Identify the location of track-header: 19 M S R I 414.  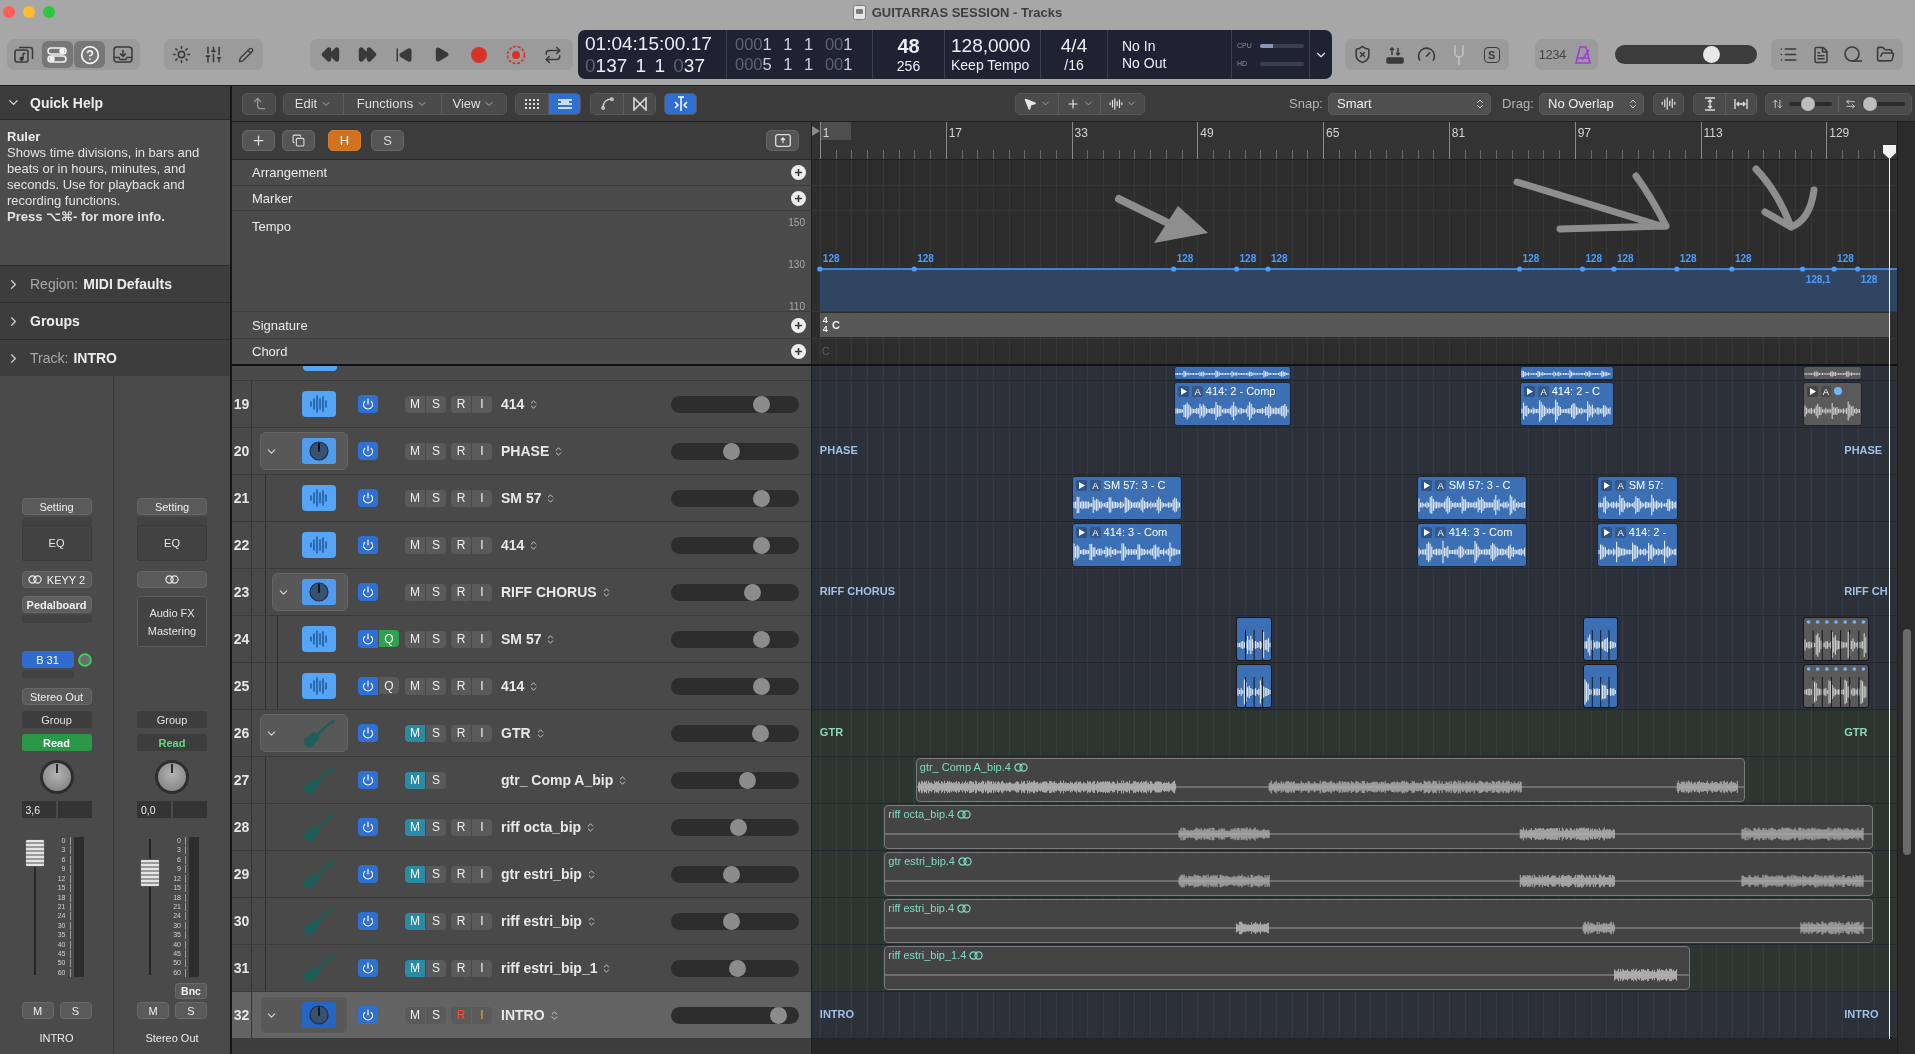
(522, 404).